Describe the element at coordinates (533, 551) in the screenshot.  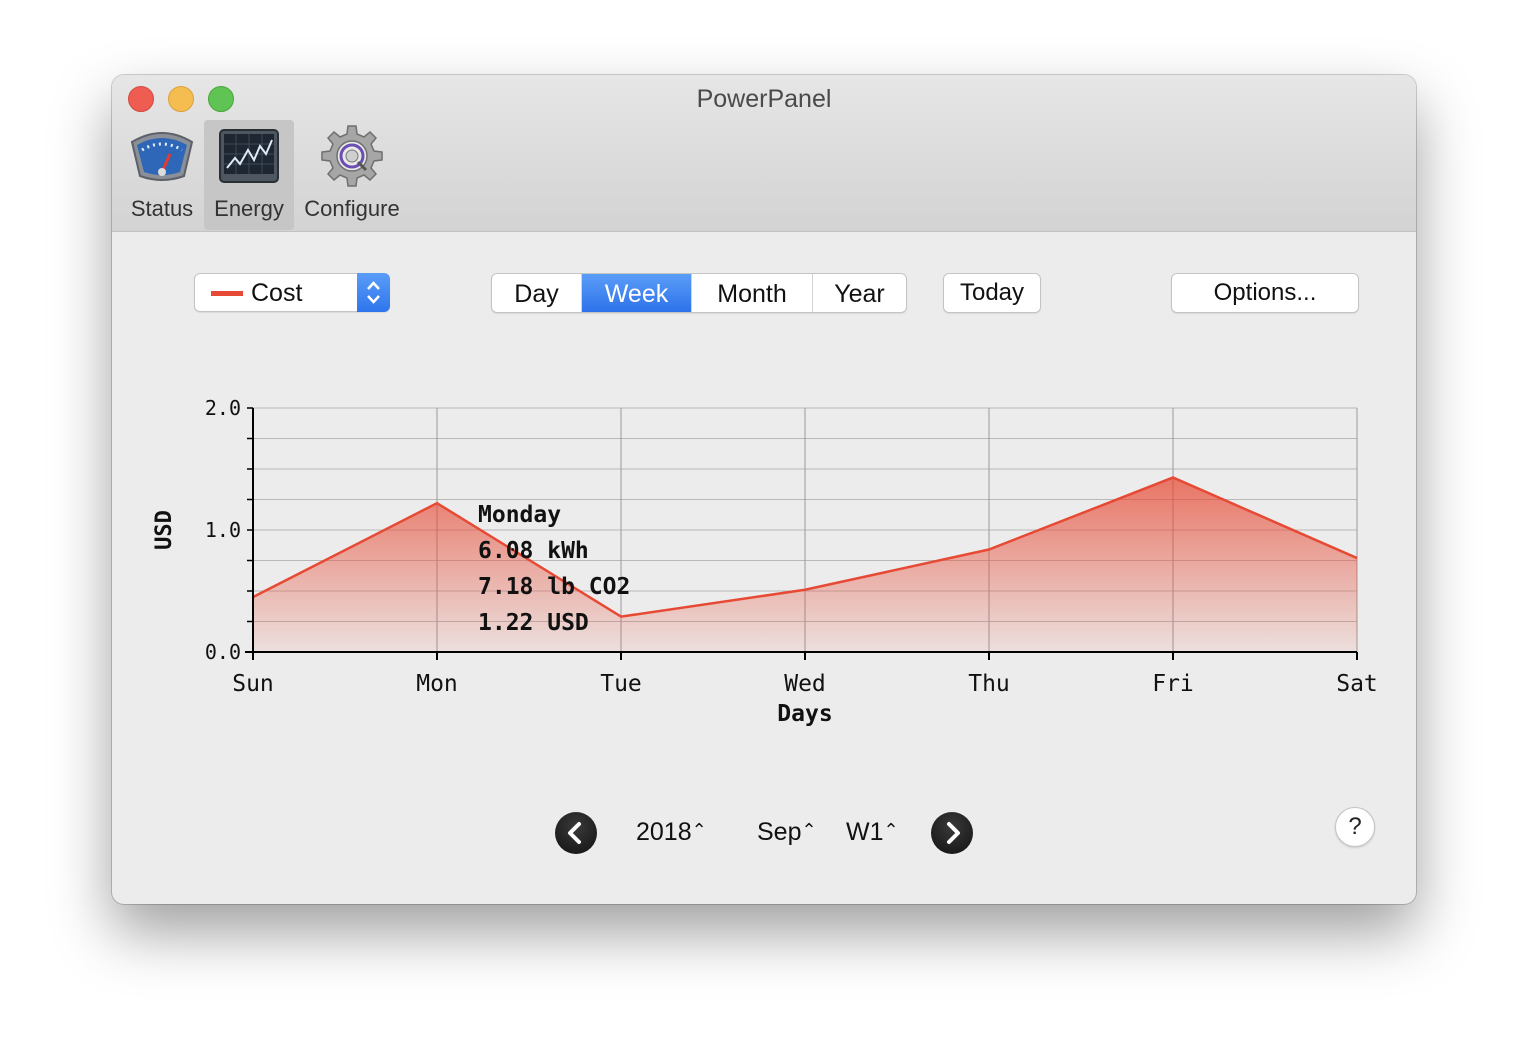
I see `tooltip-line: 6.08 kWh` at that location.